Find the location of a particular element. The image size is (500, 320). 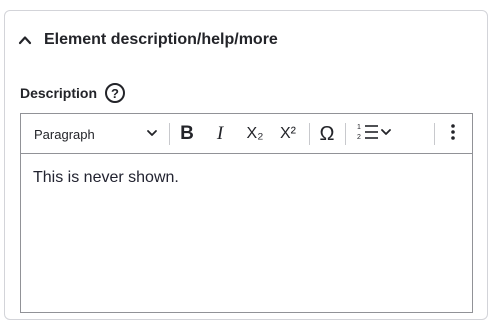

numbered-list-icon: 1 2 is located at coordinates (368, 134).